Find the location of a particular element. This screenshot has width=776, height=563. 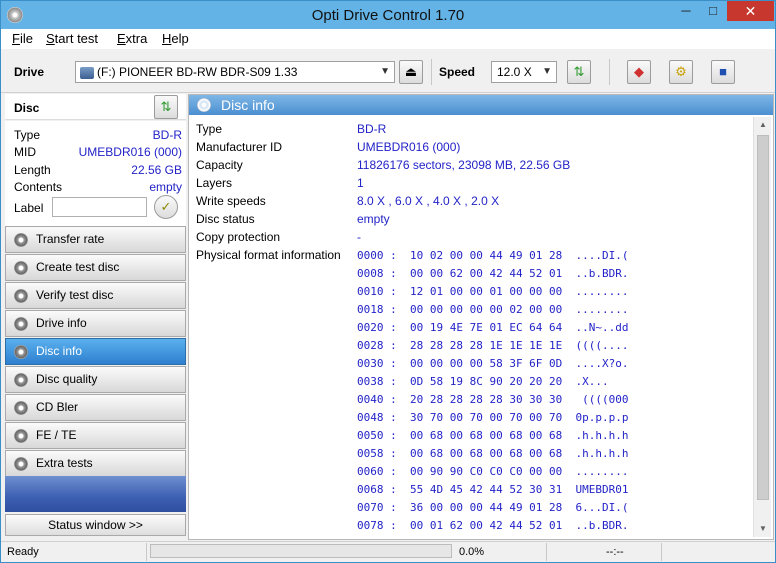

eject-icon: ⏏ is located at coordinates (411, 71).